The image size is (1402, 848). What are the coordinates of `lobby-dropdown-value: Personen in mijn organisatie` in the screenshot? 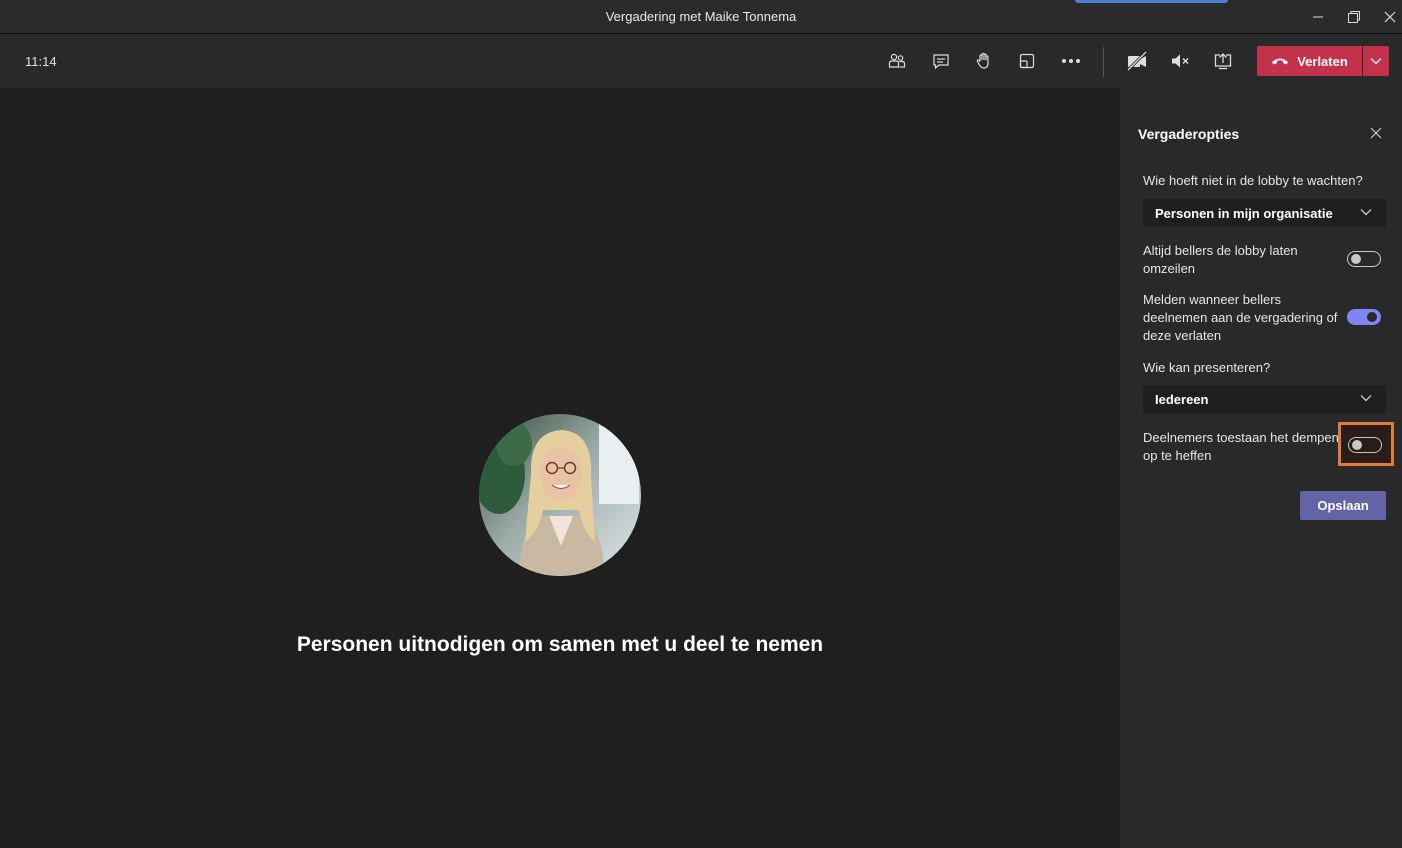 It's located at (1244, 213).